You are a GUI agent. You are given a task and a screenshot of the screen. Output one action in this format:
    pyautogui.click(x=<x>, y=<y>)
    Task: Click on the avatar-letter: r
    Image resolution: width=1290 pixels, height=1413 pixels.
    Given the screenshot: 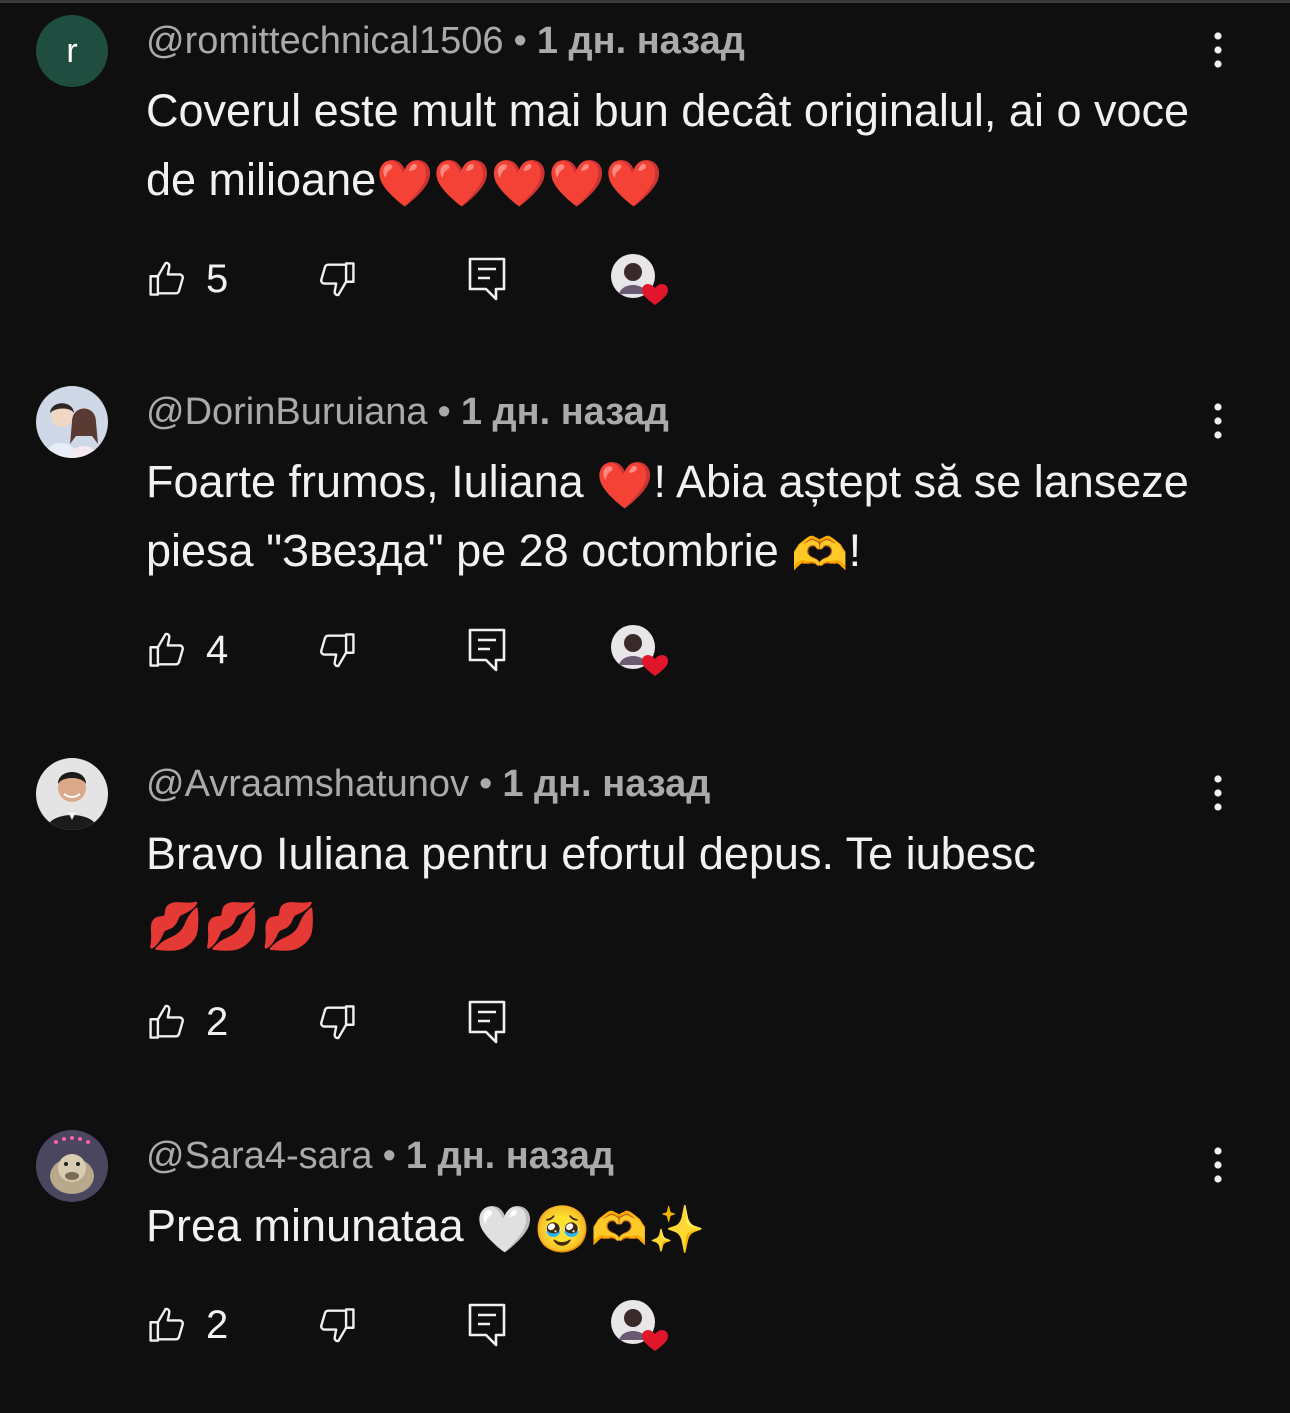 What is the action you would take?
    pyautogui.click(x=72, y=50)
    